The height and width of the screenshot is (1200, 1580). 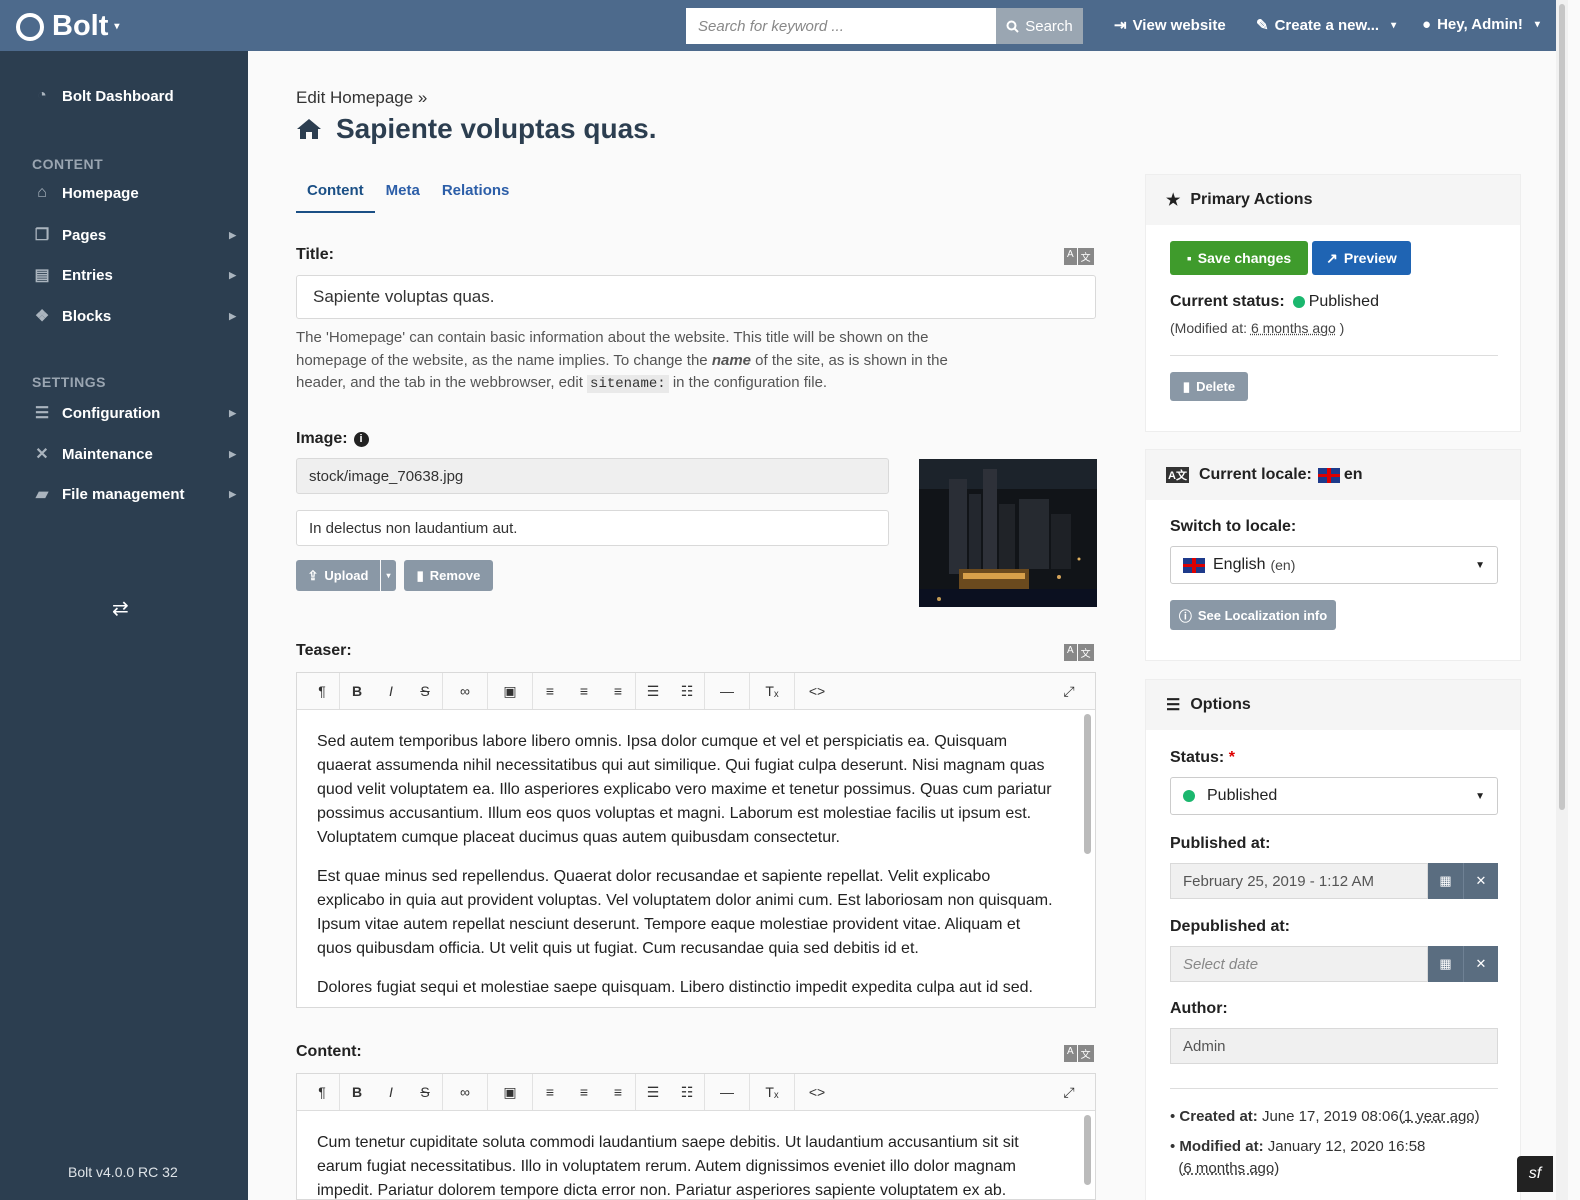 What do you see at coordinates (138, 494) in the screenshot?
I see `sidebar-item-file-management: ▰ File management ▶` at bounding box center [138, 494].